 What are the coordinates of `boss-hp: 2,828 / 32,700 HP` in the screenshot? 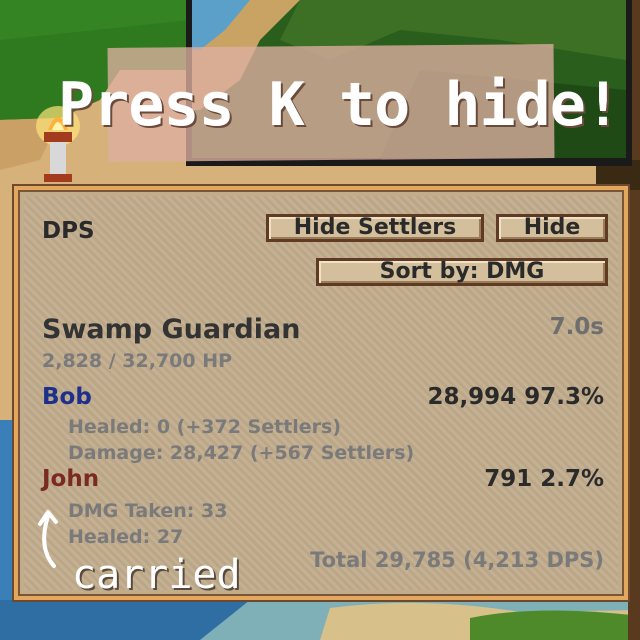 It's located at (137, 361).